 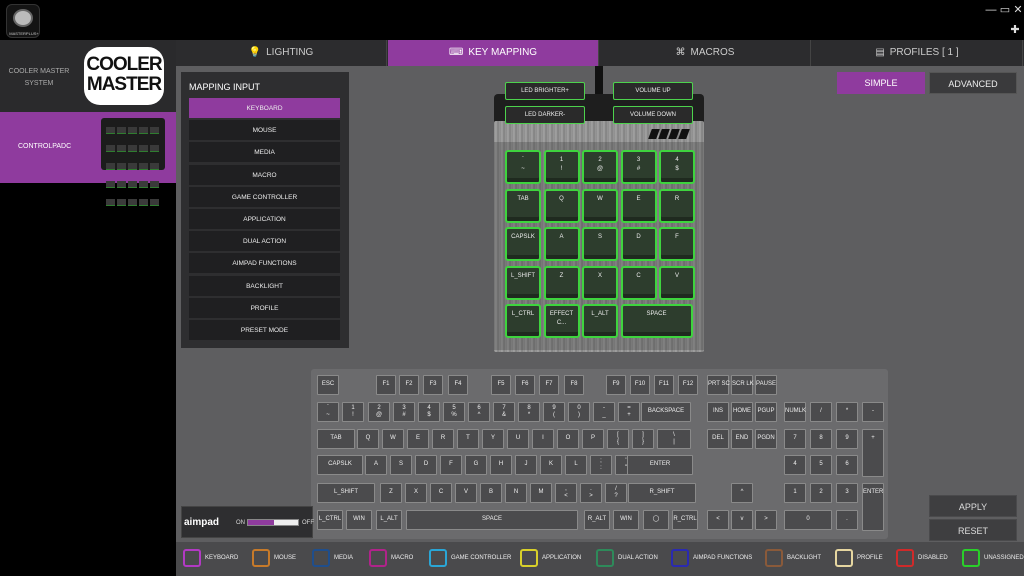 I want to click on pad-key: 3 #, so click(x=638, y=167).